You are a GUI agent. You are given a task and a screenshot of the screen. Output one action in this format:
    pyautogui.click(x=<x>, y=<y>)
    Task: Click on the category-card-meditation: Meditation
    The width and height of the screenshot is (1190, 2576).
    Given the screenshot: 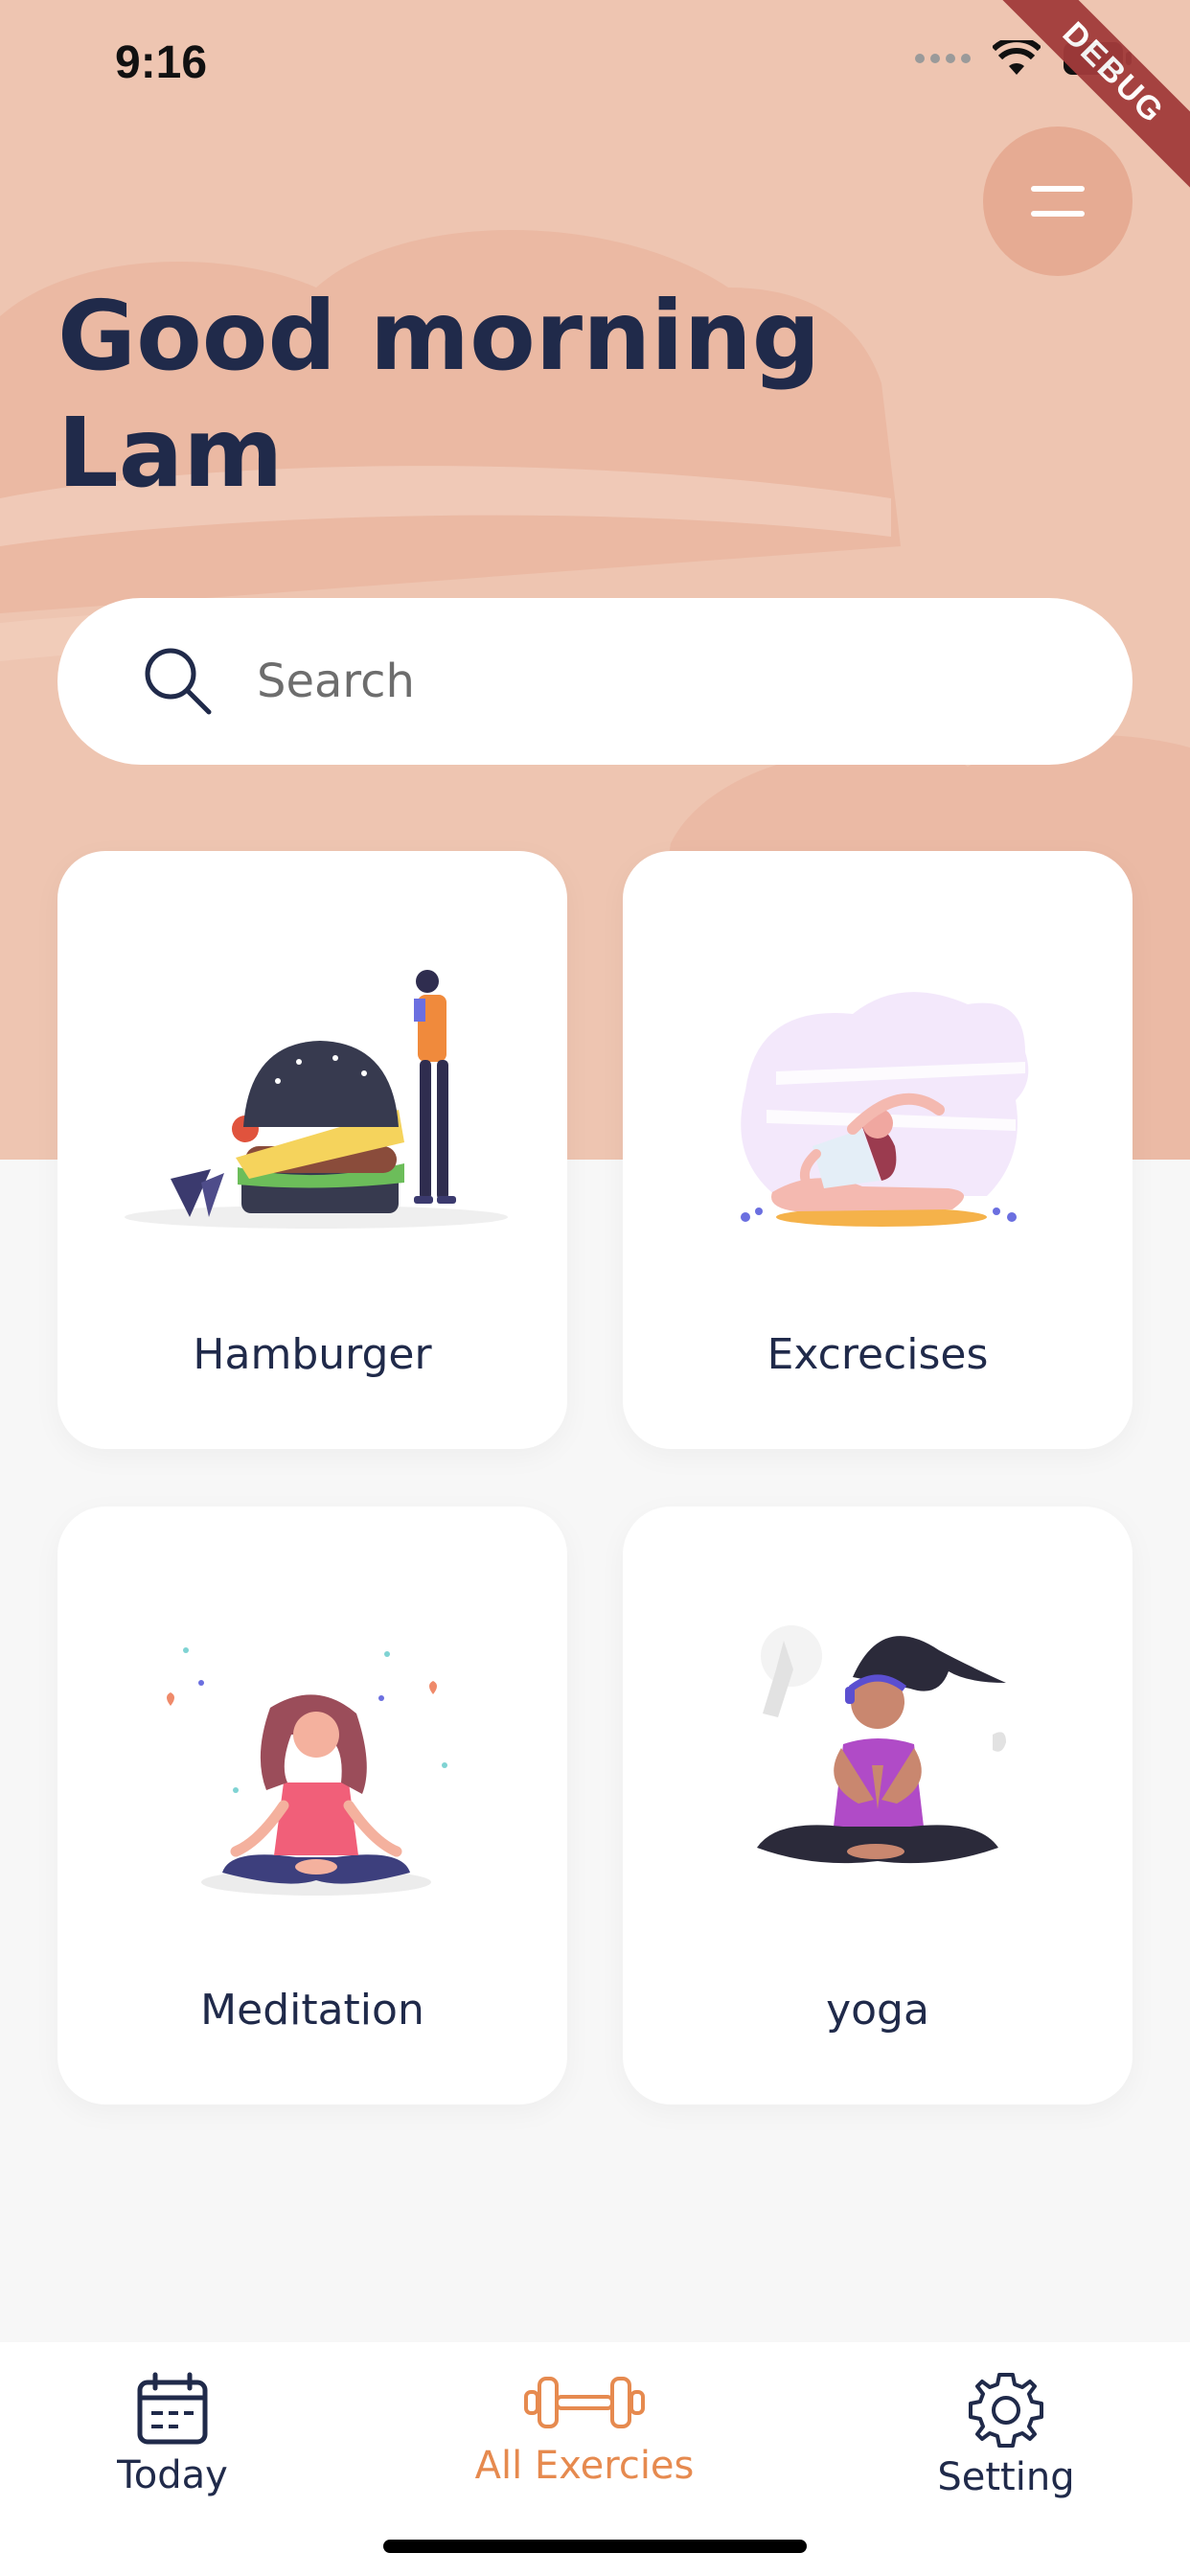 What is the action you would take?
    pyautogui.click(x=312, y=1805)
    